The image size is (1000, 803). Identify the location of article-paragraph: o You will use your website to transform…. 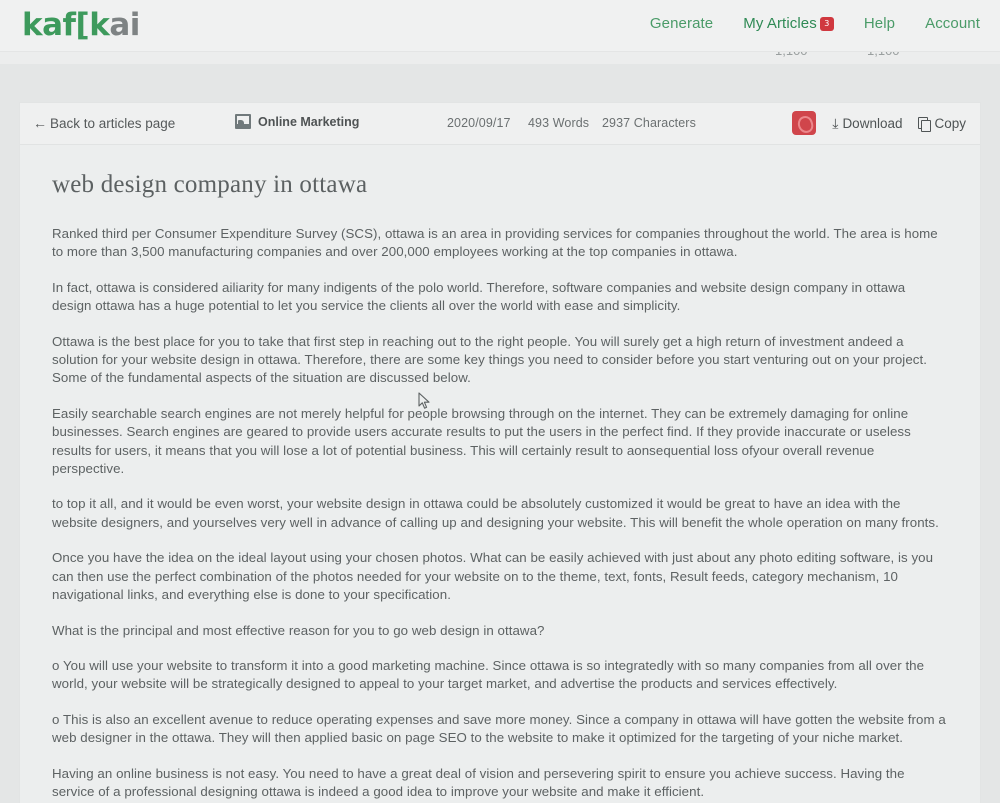
(488, 674).